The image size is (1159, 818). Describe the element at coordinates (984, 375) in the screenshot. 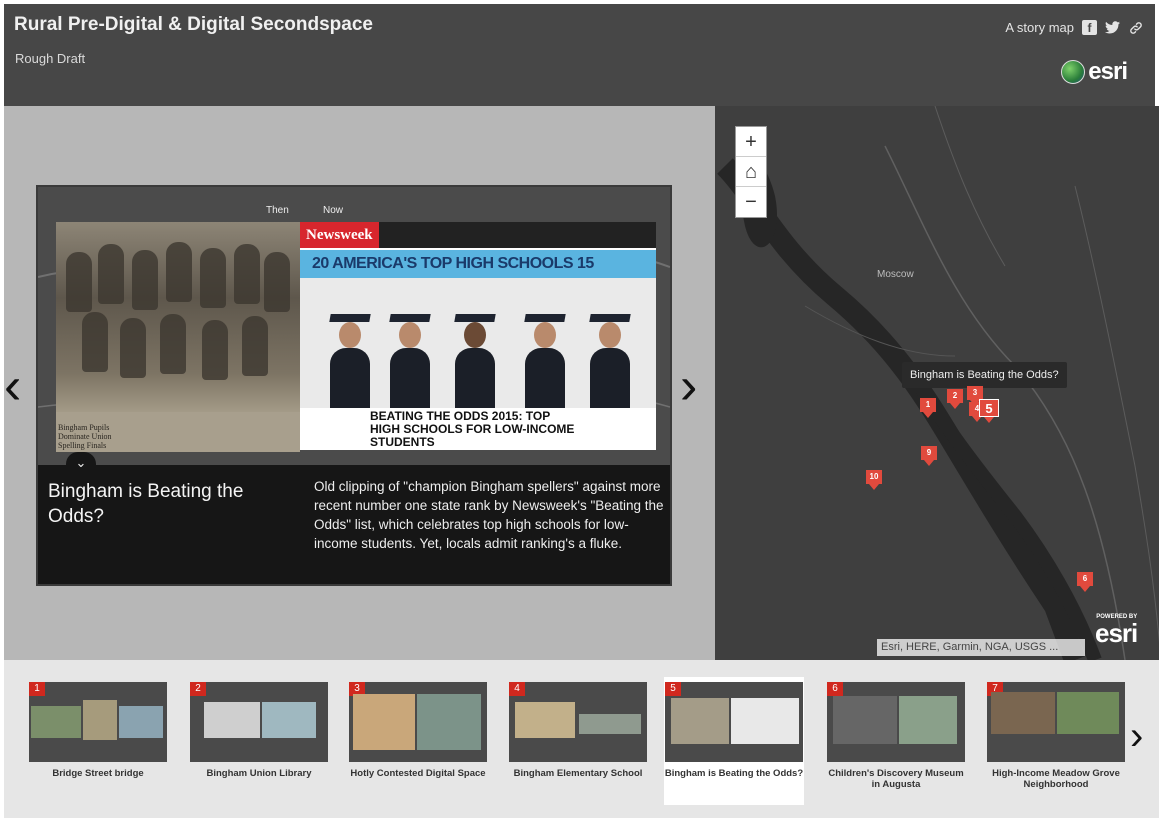

I see `map-tooltip: Bingham is Beating the Odds?` at that location.